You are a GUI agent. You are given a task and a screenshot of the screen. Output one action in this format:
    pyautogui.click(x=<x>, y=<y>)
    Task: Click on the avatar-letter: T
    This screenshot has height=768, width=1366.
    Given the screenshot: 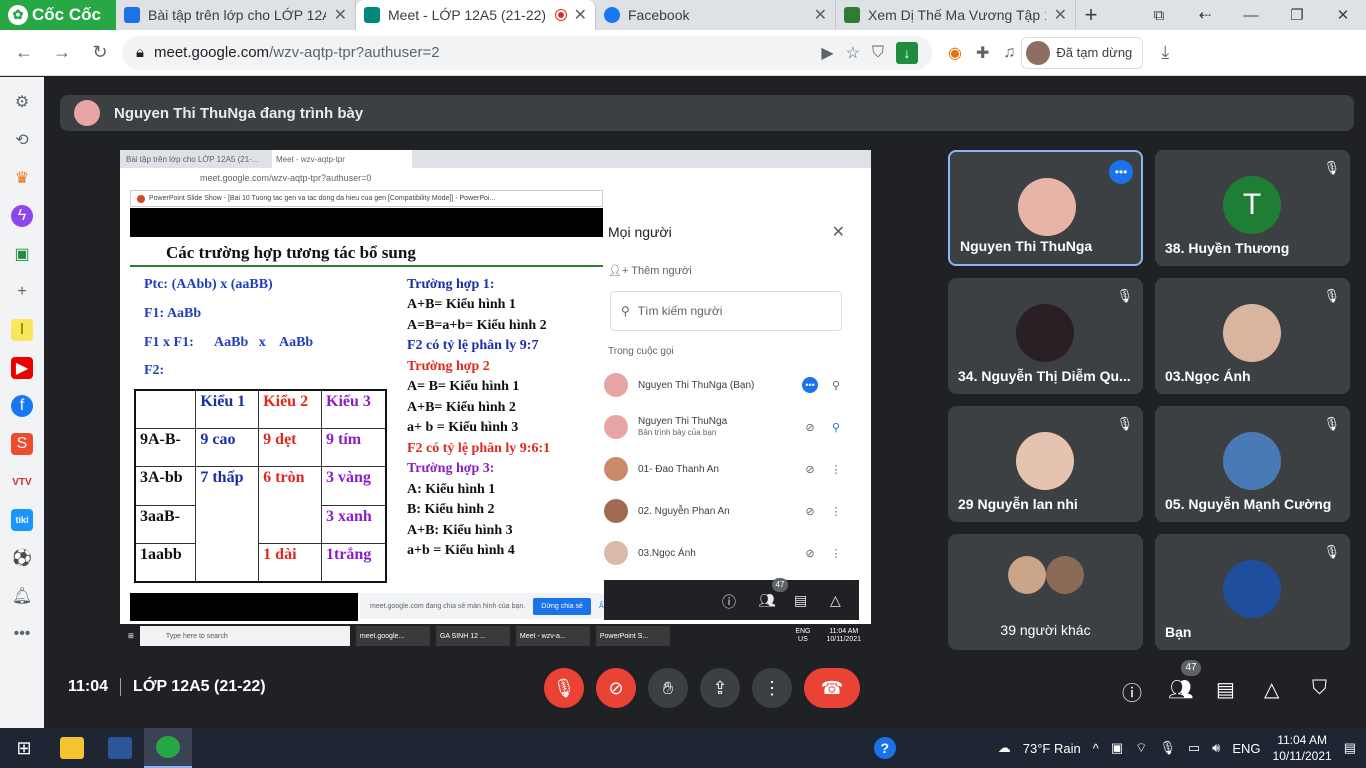 What is the action you would take?
    pyautogui.click(x=1252, y=205)
    